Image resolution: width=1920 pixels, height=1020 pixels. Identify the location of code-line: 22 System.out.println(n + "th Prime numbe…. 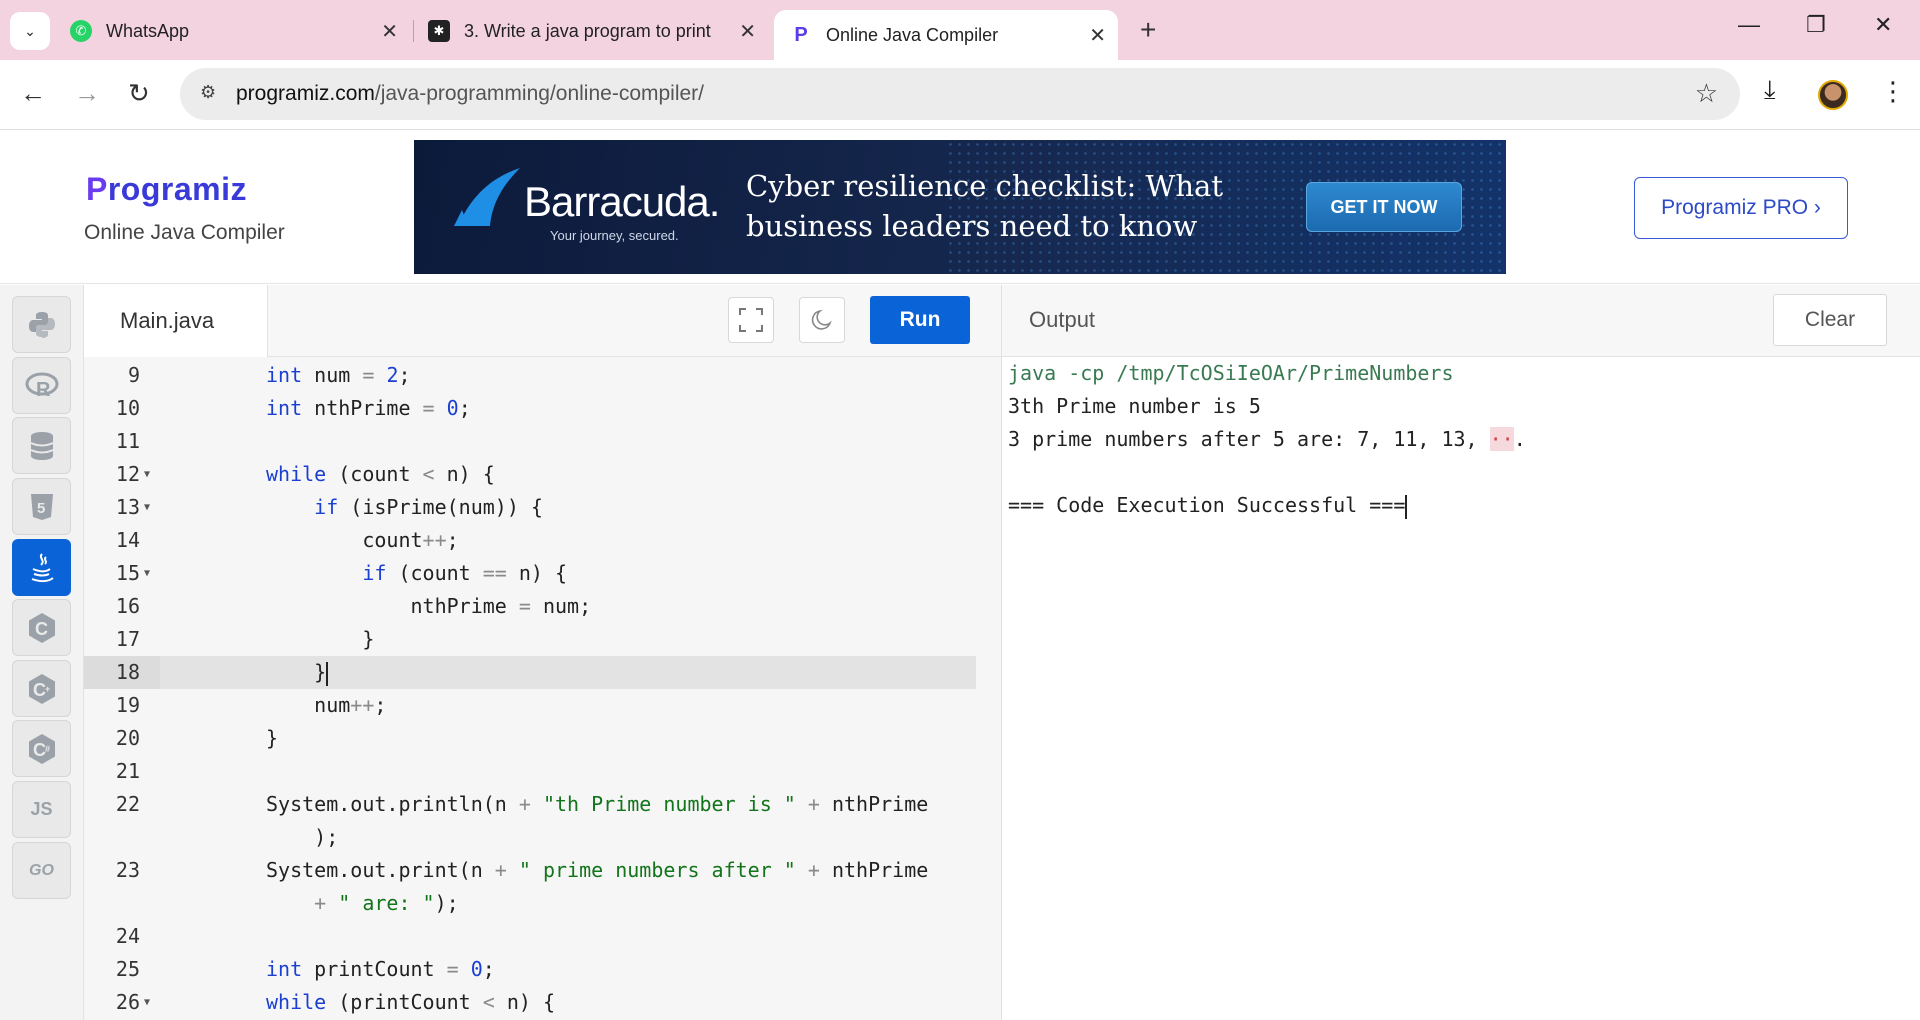
(530, 804).